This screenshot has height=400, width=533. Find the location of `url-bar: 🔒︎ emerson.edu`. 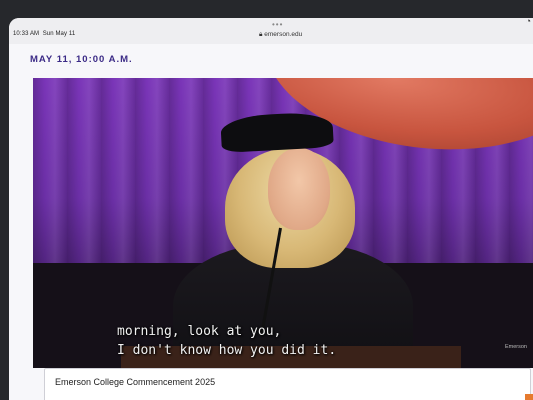

url-bar: 🔒︎ emerson.edu is located at coordinates (280, 35).